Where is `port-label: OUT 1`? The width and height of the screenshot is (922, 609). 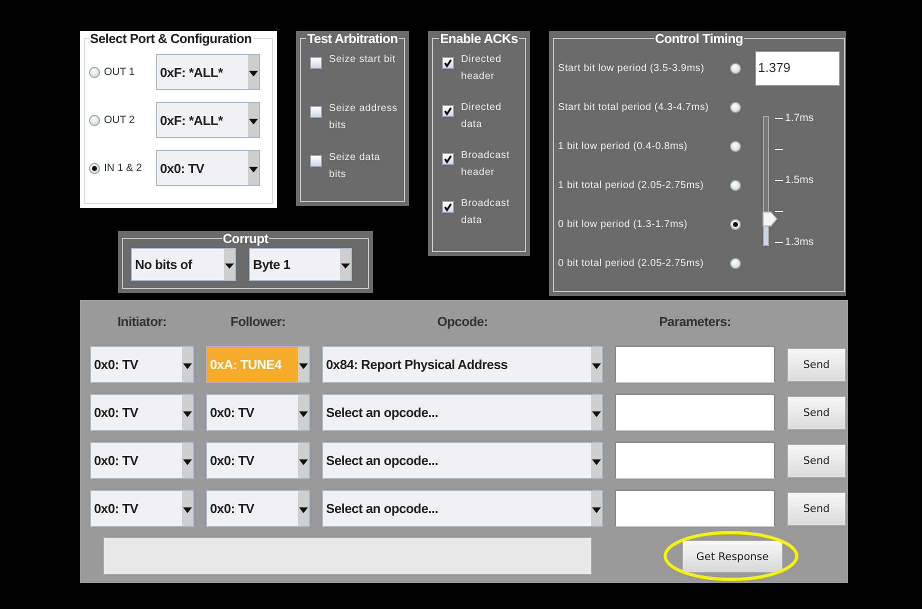 port-label: OUT 1 is located at coordinates (120, 72).